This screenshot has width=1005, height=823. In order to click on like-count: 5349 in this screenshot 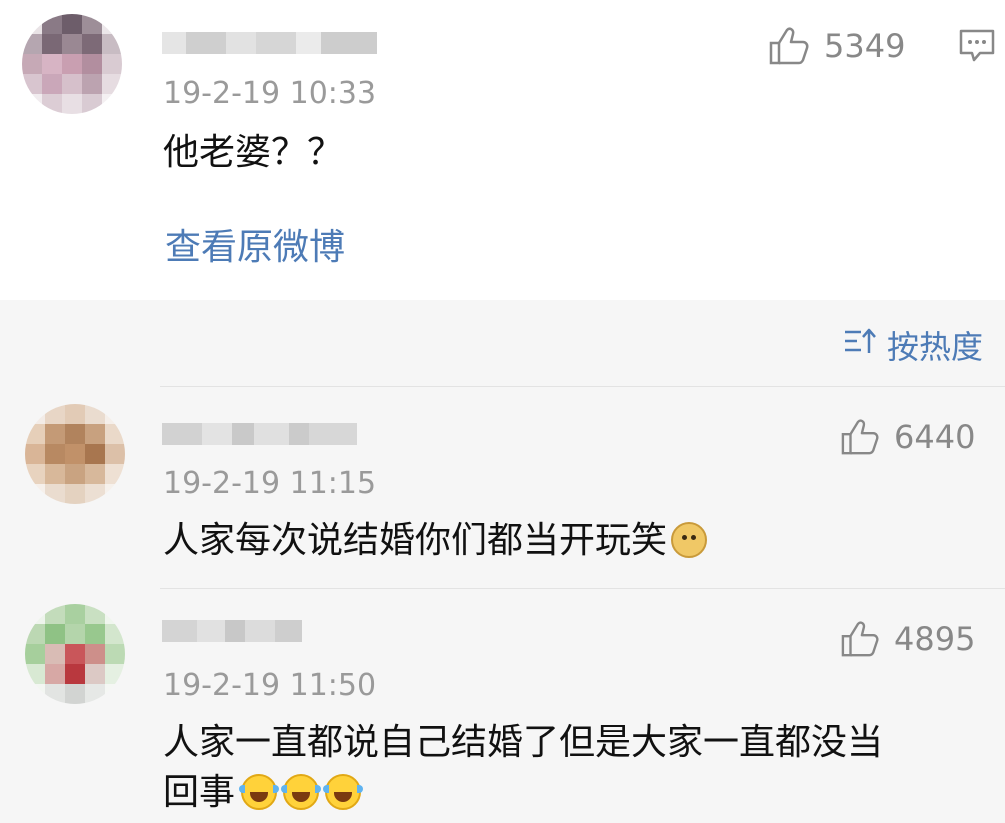, I will do `click(865, 46)`.